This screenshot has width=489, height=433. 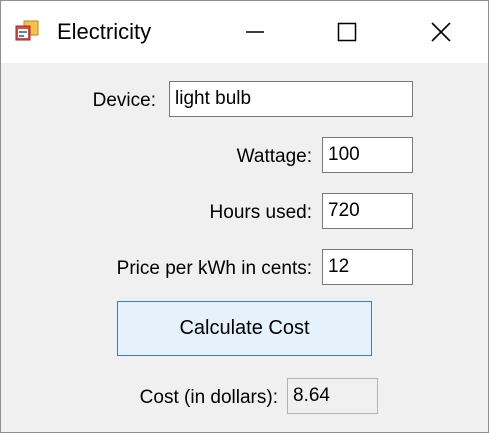 I want to click on wattage-label: Wattage:, so click(x=274, y=156).